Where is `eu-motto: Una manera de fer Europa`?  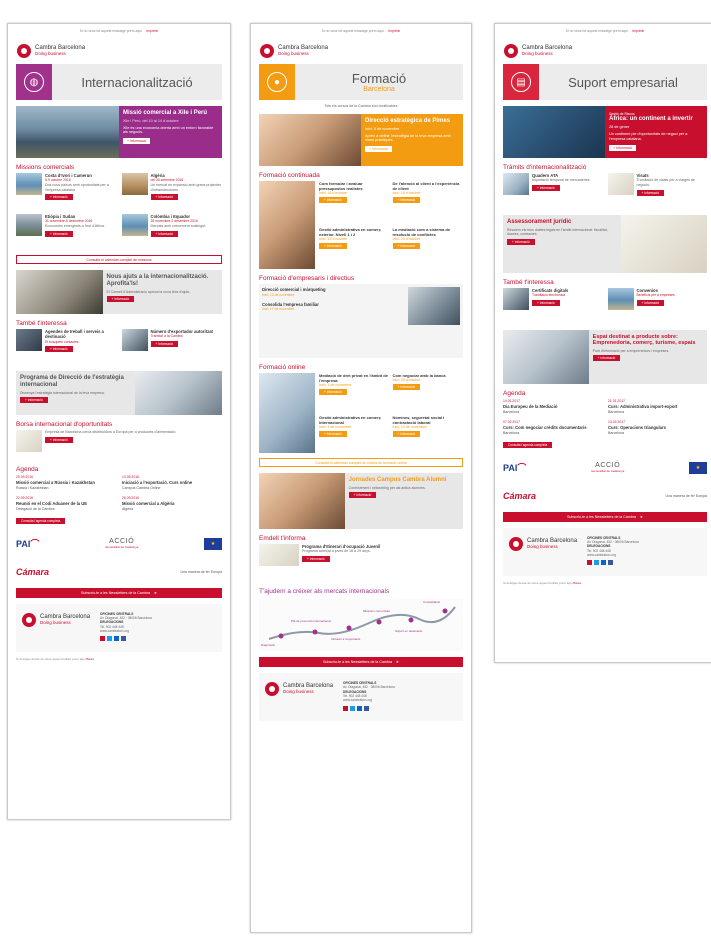
eu-motto: Una manera de fer Europa is located at coordinates (201, 571).